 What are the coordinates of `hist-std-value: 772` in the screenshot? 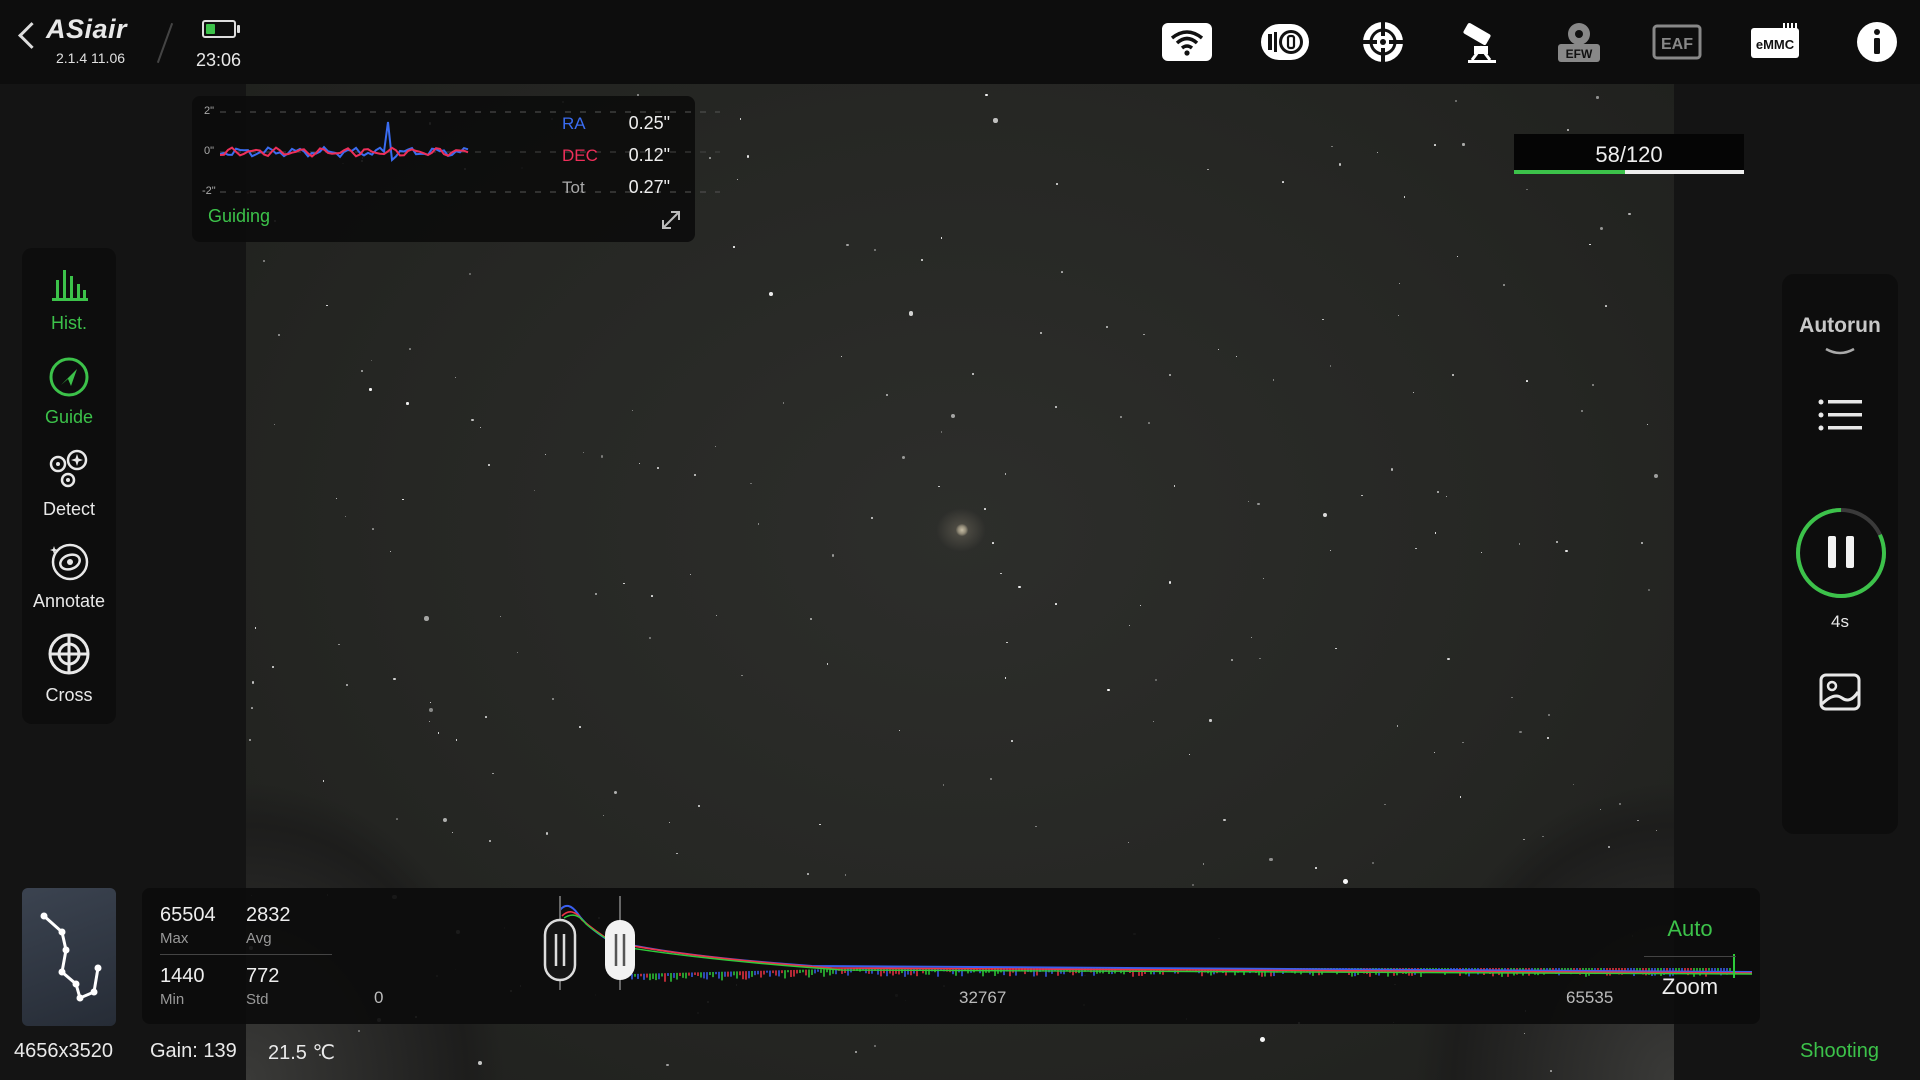 It's located at (263, 976).